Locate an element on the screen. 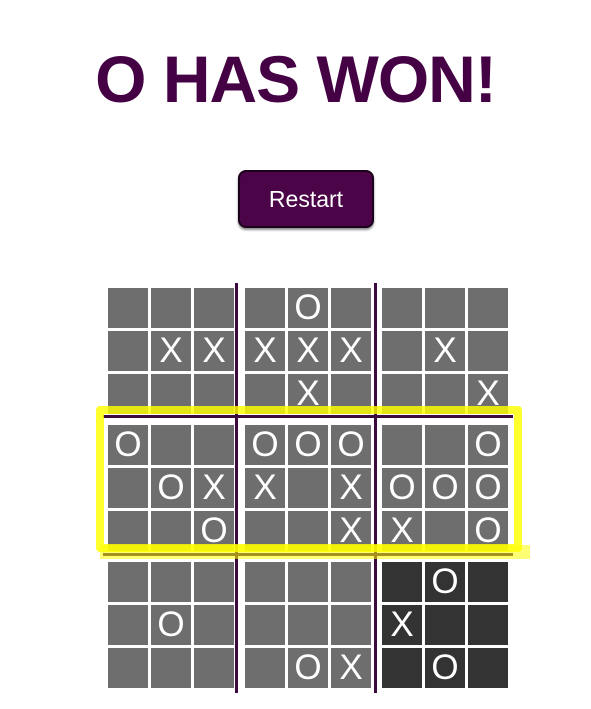 Image resolution: width=591 pixels, height=709 pixels. sub-board-2-1: OX is located at coordinates (308, 625).